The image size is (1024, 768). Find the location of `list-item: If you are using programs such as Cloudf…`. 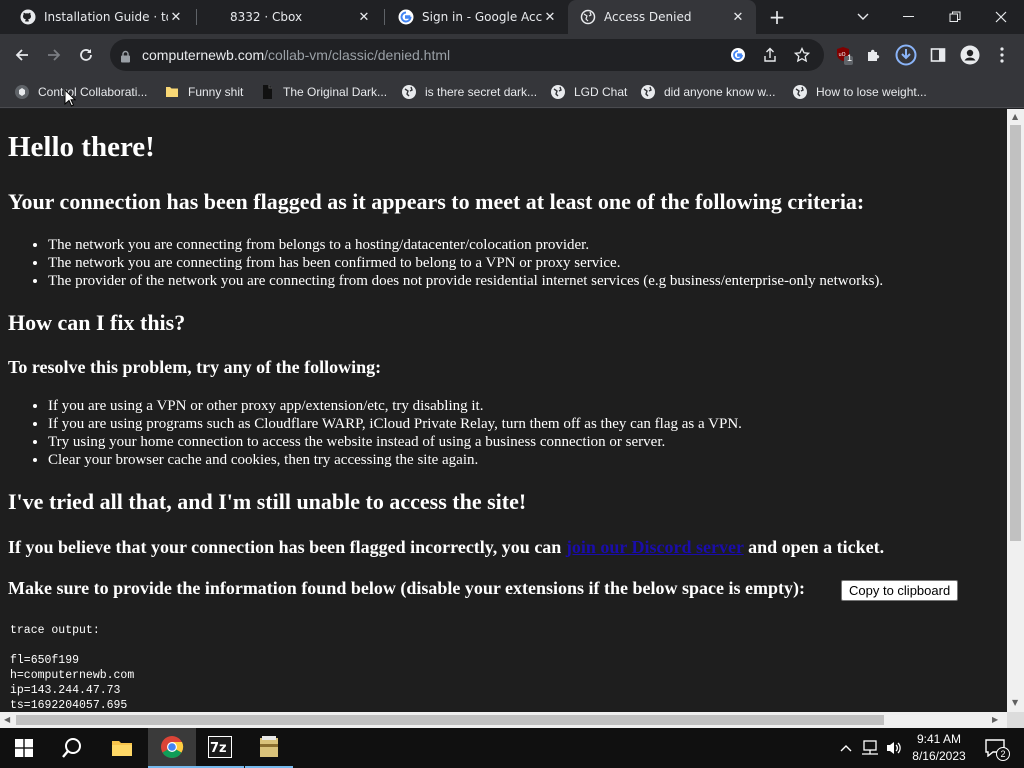

list-item: If you are using programs such as Cloudf… is located at coordinates (395, 424).